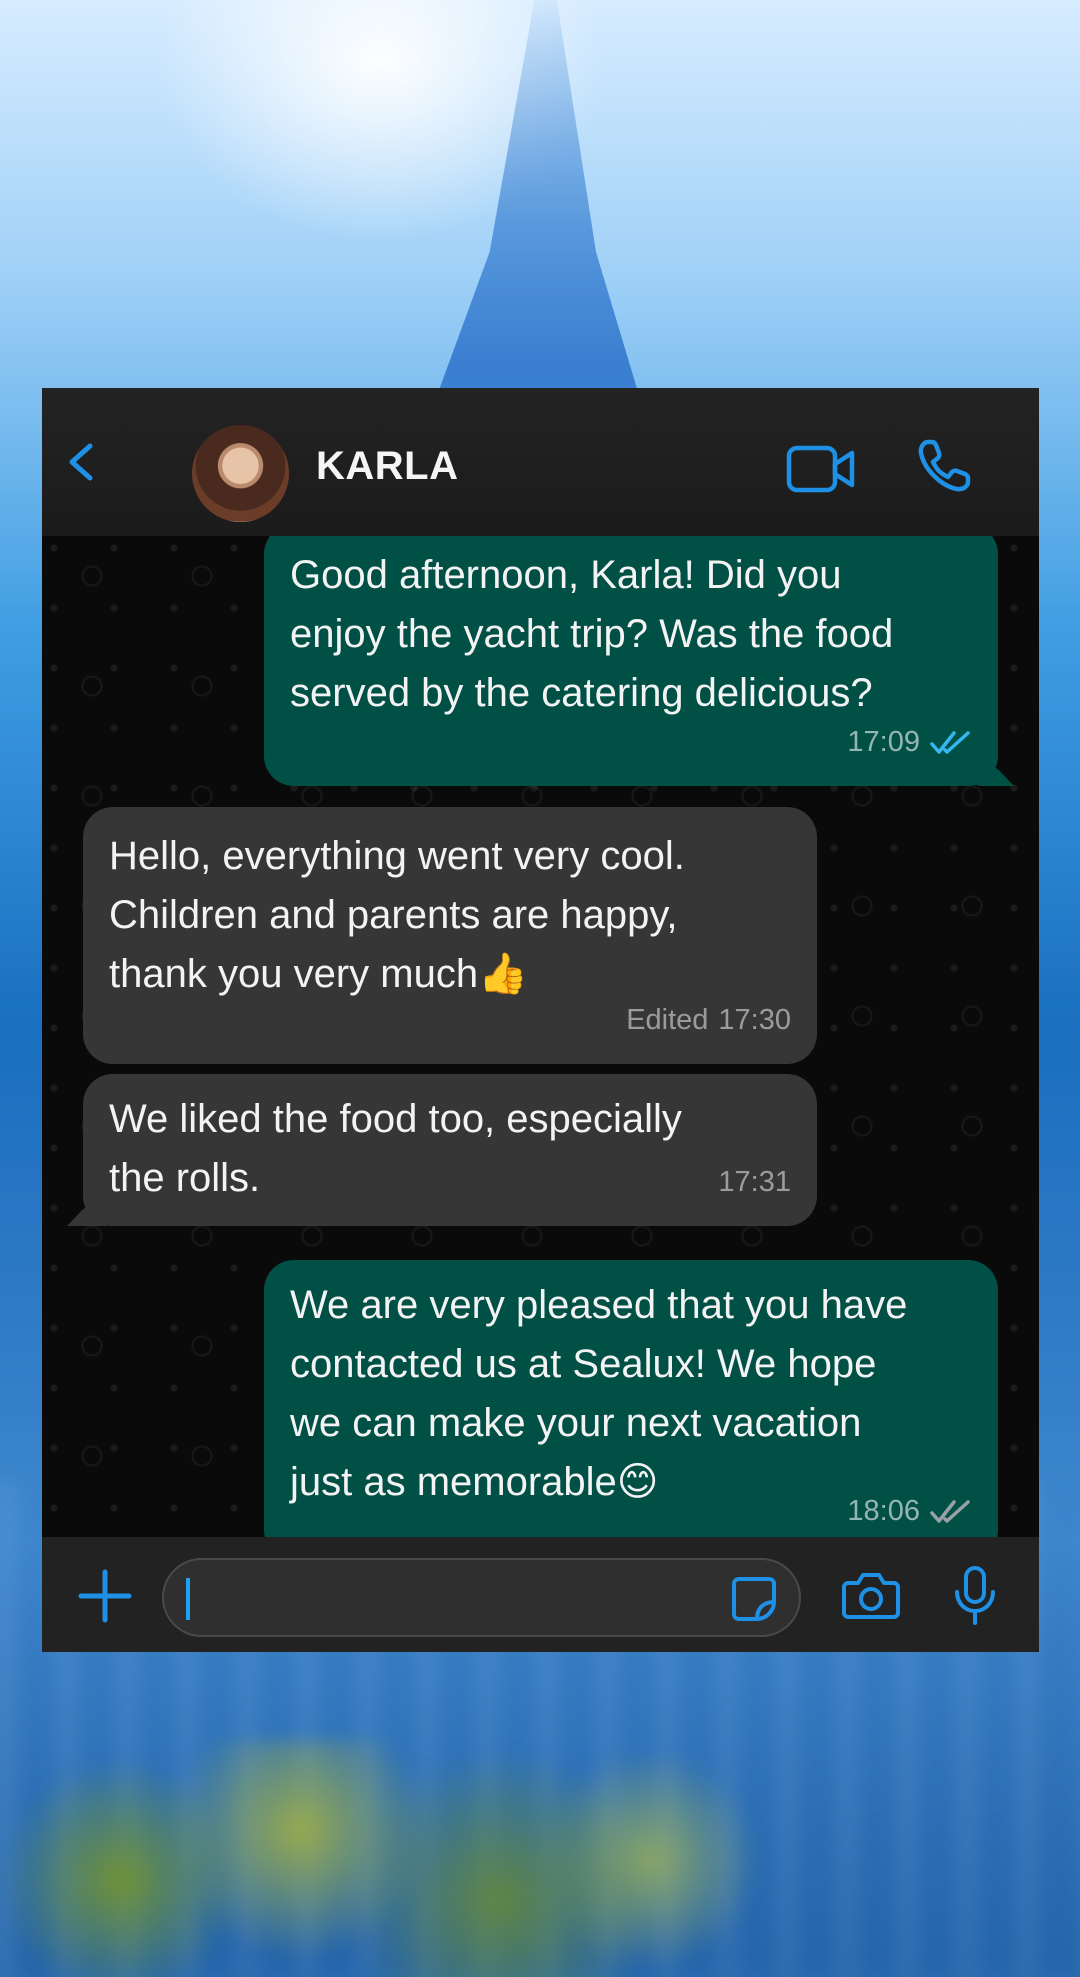  What do you see at coordinates (503, 974) in the screenshot?
I see `thumbs-up-emoji: 👍` at bounding box center [503, 974].